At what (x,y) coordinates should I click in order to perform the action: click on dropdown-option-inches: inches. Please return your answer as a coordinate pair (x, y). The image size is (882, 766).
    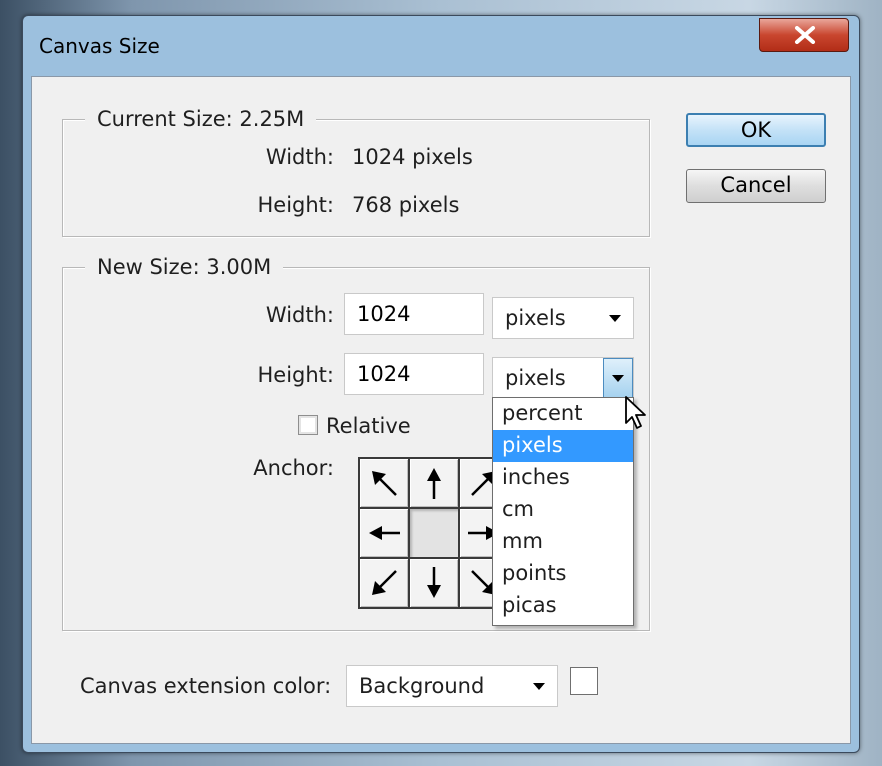
    Looking at the image, I should click on (563, 478).